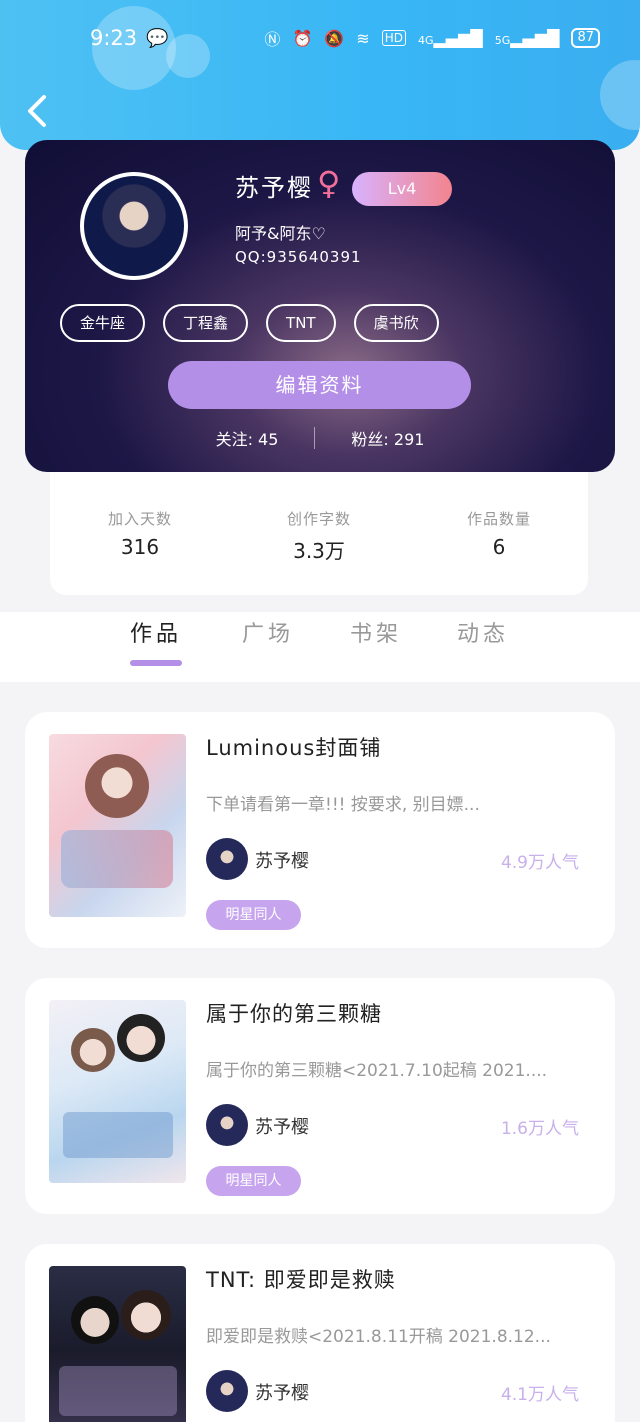  I want to click on work-title: TNT: 即爱即是救赎, so click(301, 1279).